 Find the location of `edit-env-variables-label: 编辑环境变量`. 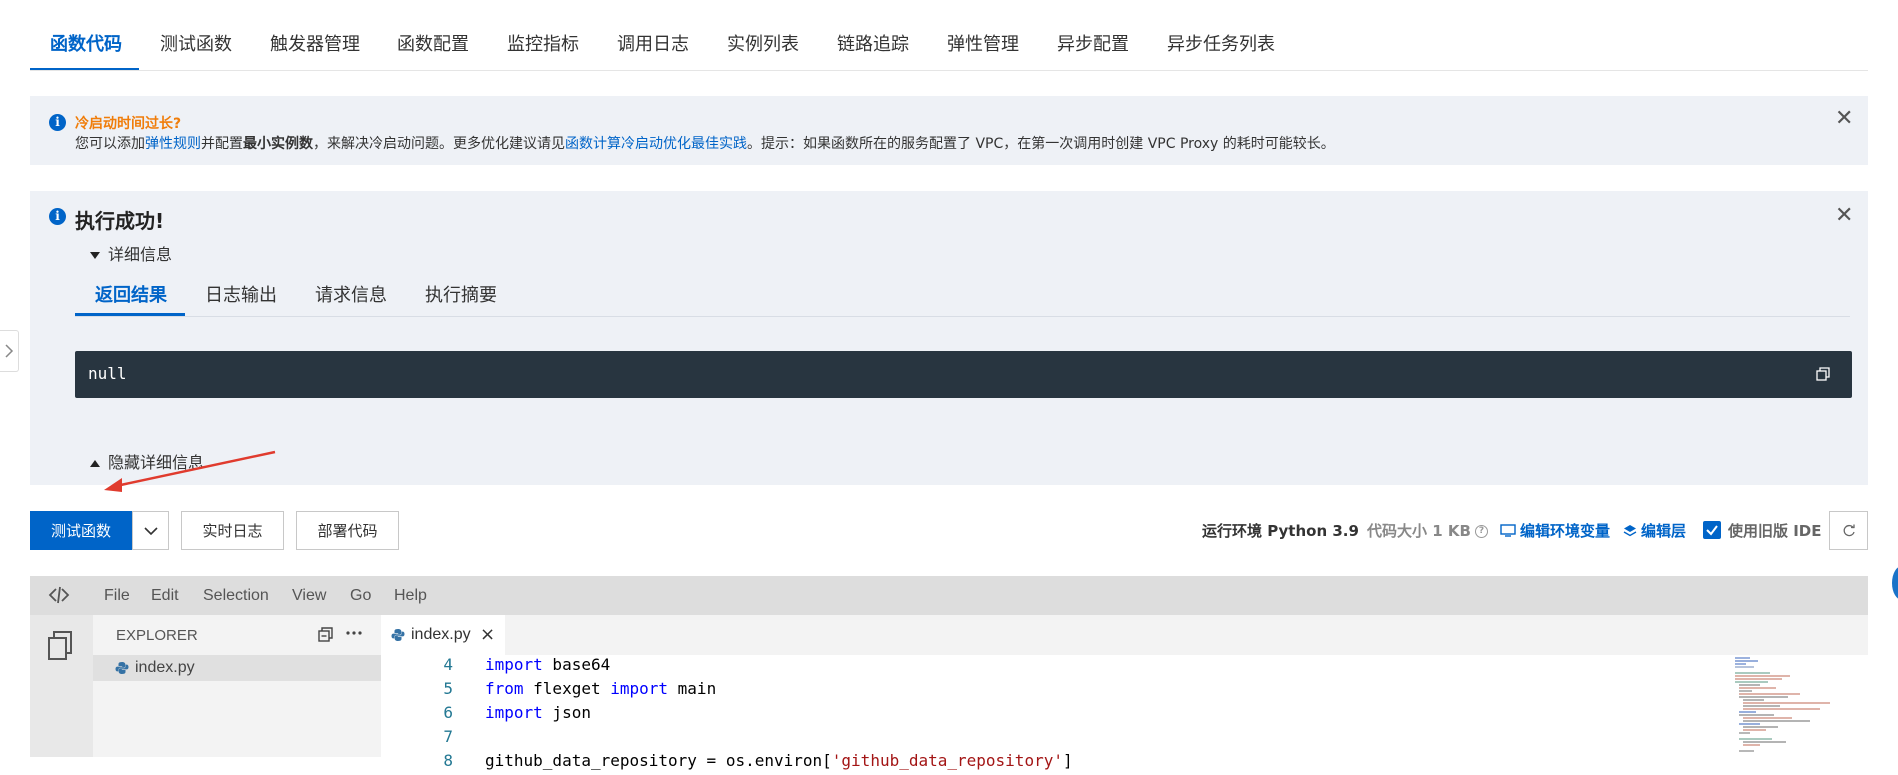

edit-env-variables-label: 编辑环境变量 is located at coordinates (1565, 531).